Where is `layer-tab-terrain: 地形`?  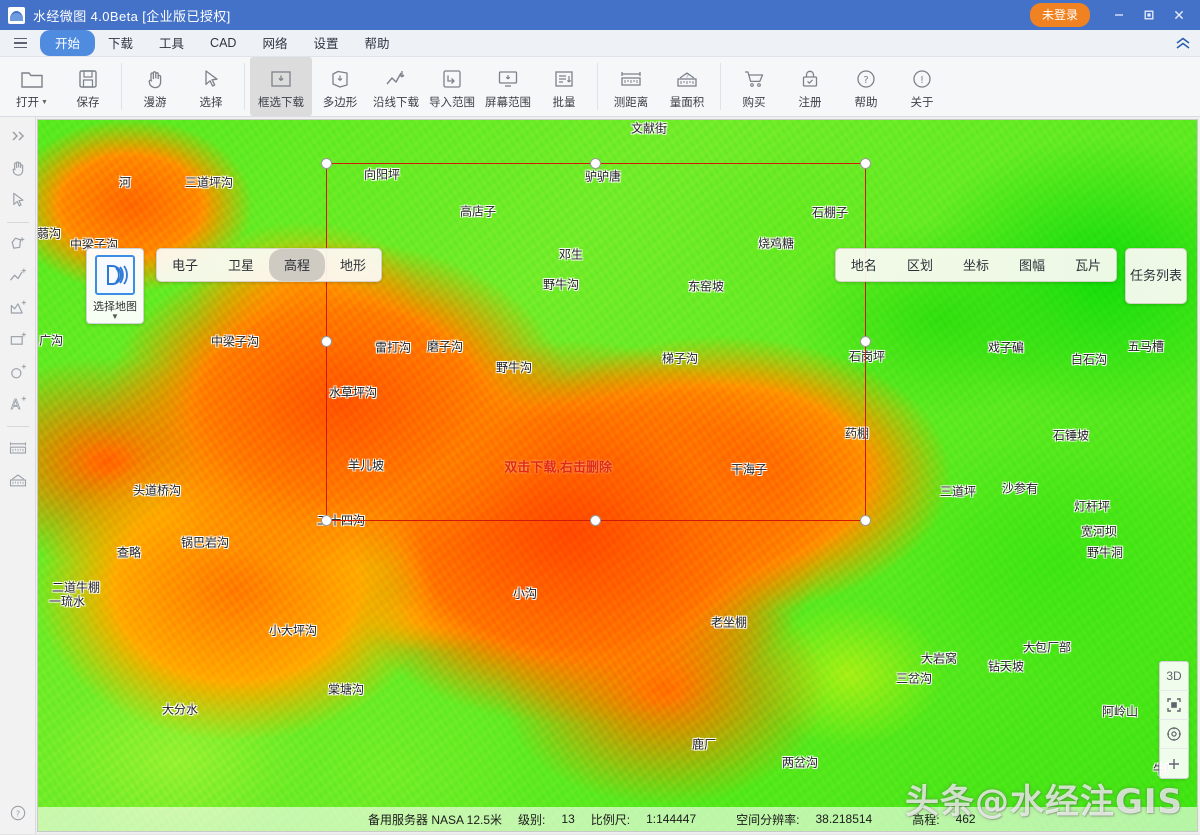 layer-tab-terrain: 地形 is located at coordinates (353, 265).